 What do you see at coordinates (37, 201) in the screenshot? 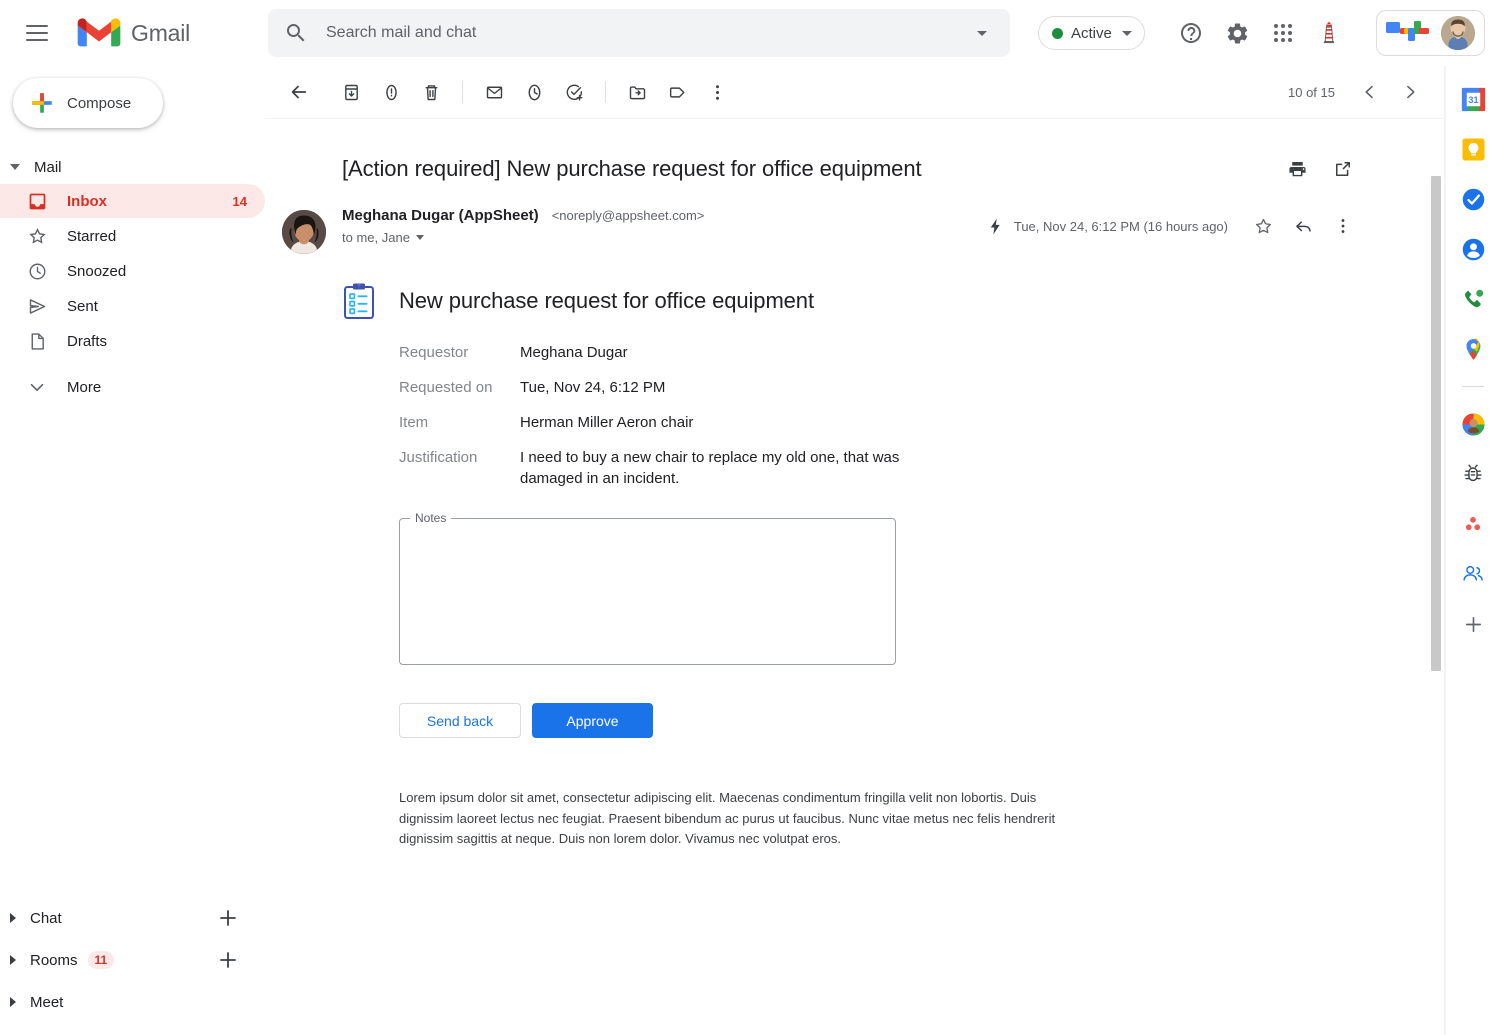
I see `inbox-icon` at bounding box center [37, 201].